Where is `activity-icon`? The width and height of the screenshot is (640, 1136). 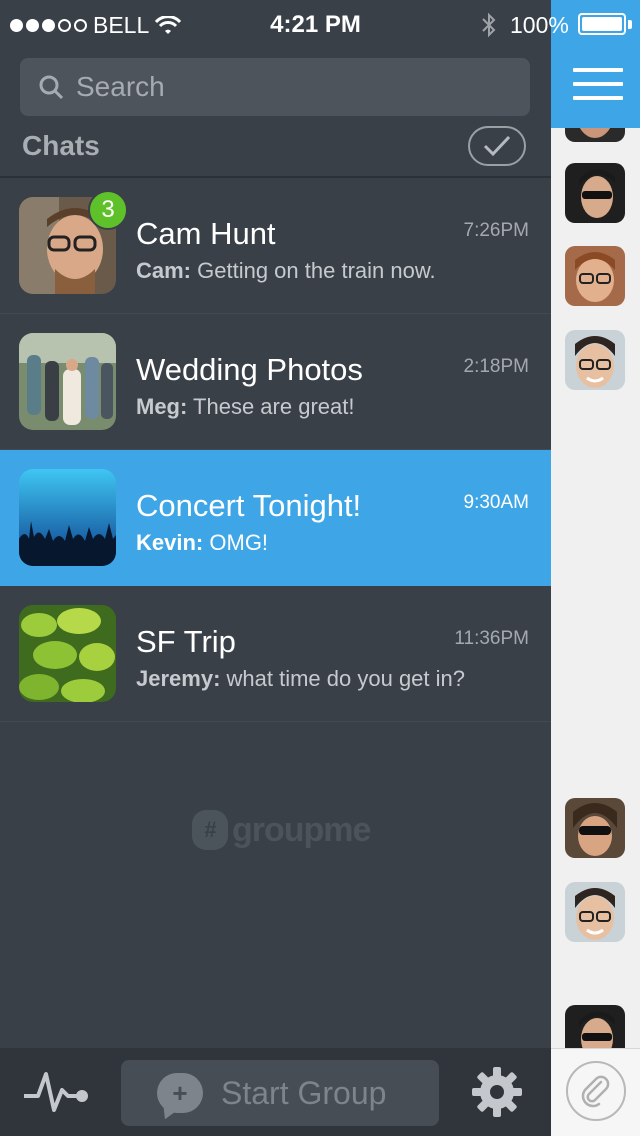 activity-icon is located at coordinates (56, 1091).